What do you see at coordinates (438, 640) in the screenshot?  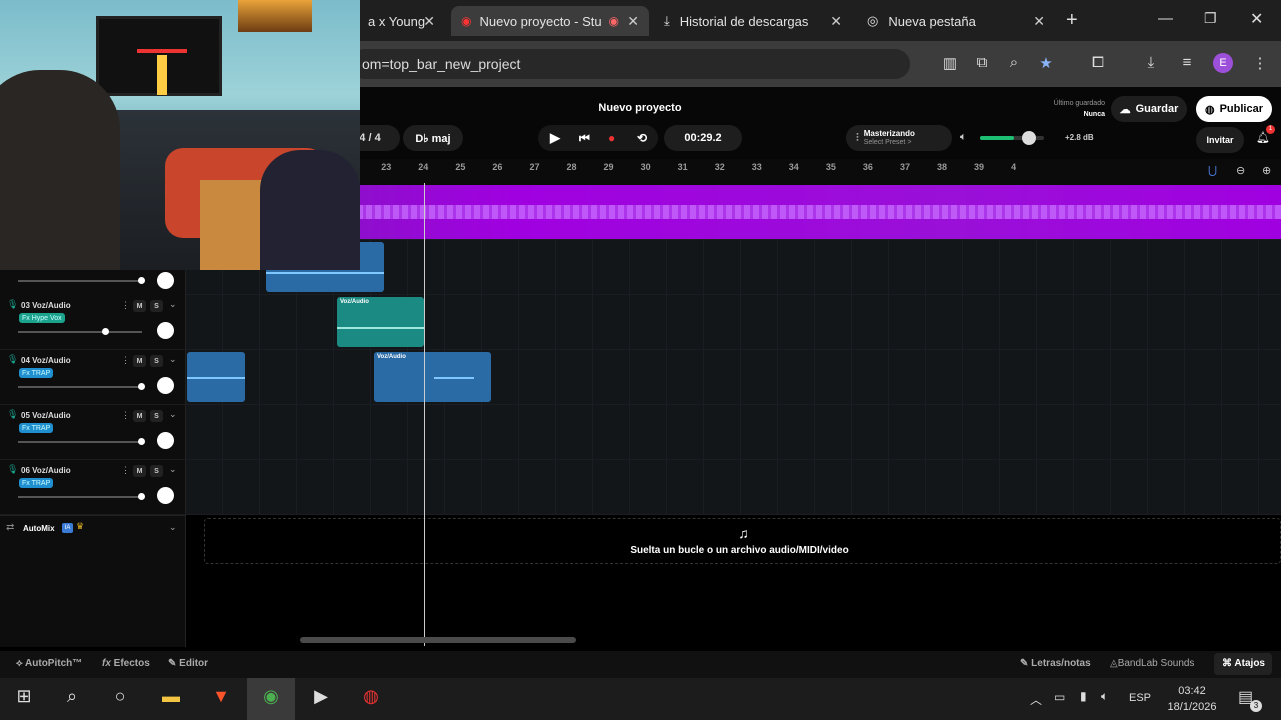 I see `horizontal-scrollbar` at bounding box center [438, 640].